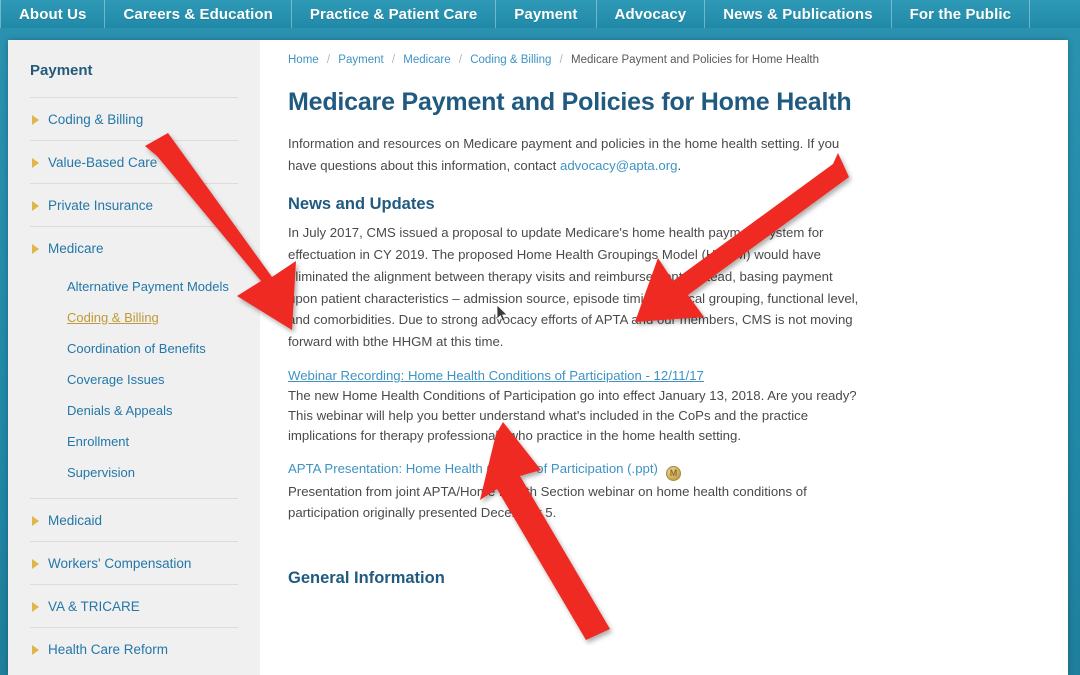 The height and width of the screenshot is (675, 1080). I want to click on contact-email-link: advocacy@apta.org, so click(619, 165).